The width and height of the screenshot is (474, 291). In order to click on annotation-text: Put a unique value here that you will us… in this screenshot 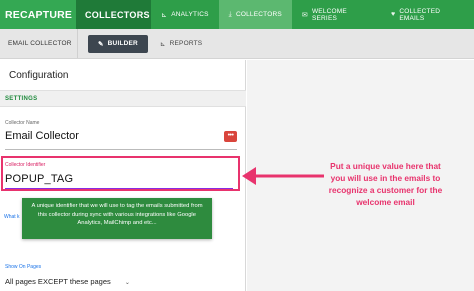, I will do `click(385, 184)`.